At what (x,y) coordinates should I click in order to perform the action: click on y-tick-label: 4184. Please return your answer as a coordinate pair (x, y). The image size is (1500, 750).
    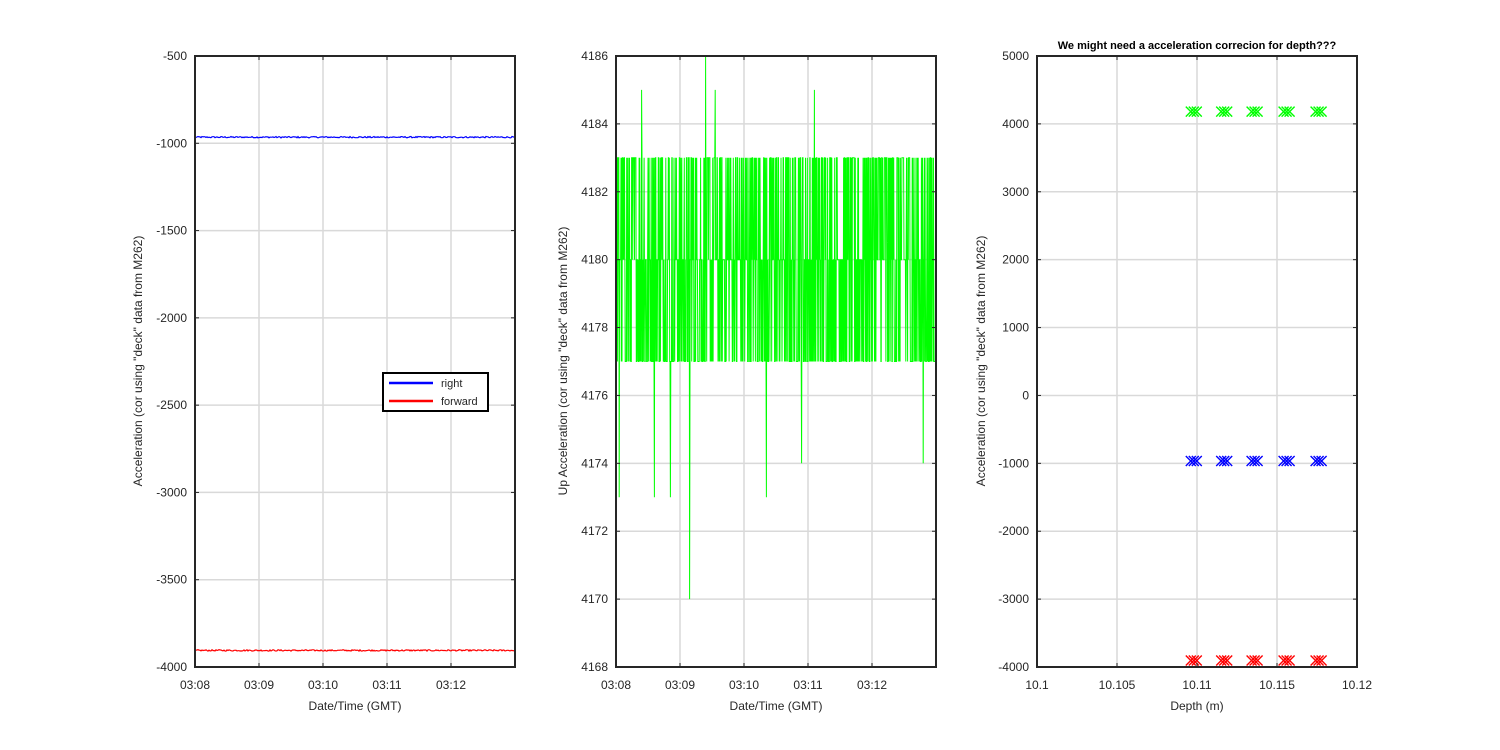
    Looking at the image, I should click on (594, 124).